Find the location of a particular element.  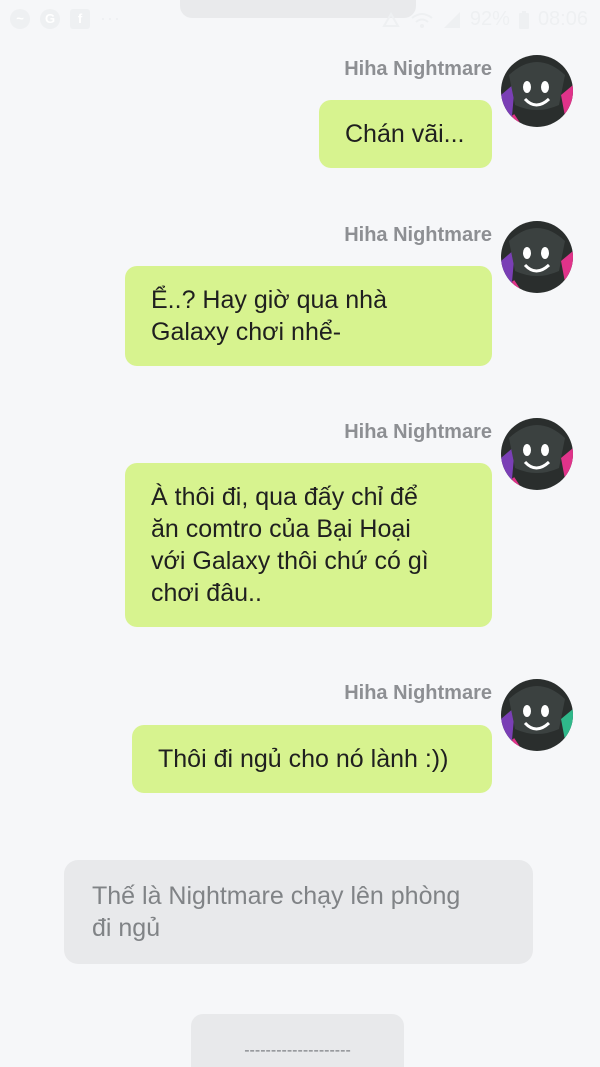

facebook-icon: f is located at coordinates (80, 18).